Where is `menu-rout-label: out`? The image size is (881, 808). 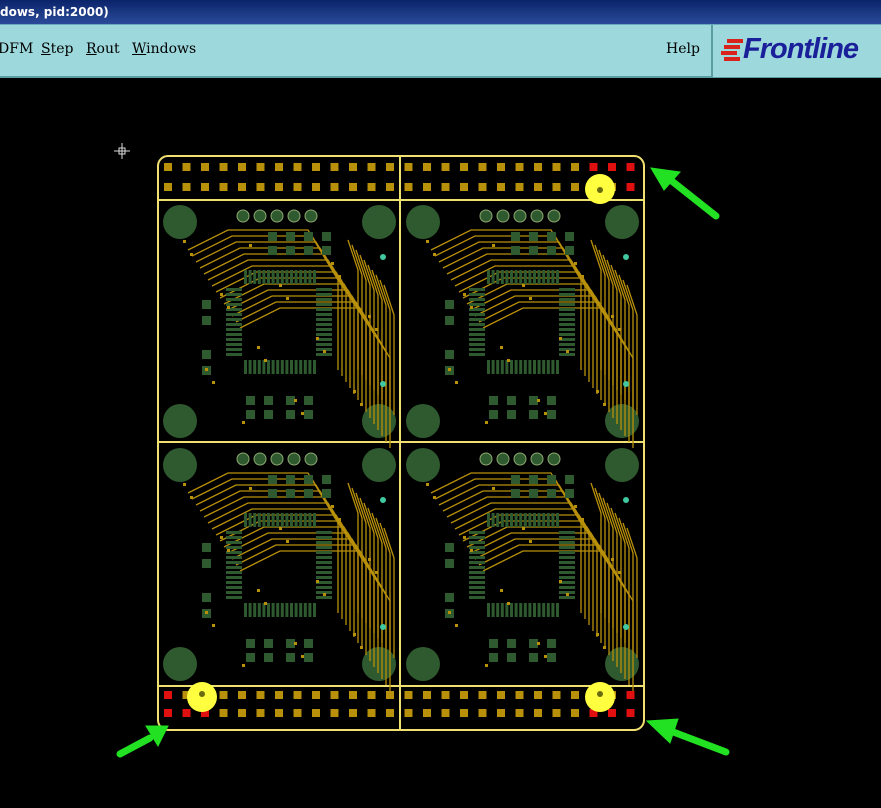
menu-rout-label: out is located at coordinates (108, 49).